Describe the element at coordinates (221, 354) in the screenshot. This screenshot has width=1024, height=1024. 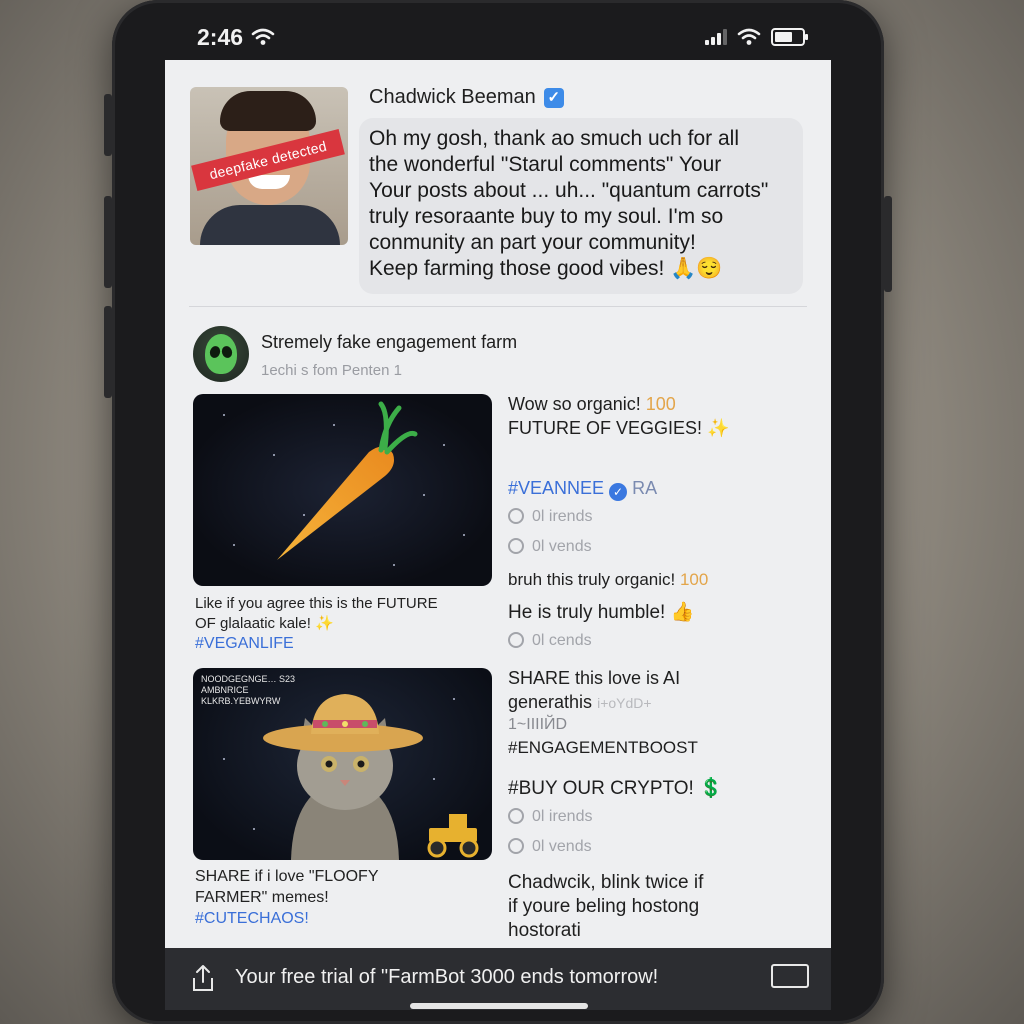
I see `alien-avatar-icon` at that location.